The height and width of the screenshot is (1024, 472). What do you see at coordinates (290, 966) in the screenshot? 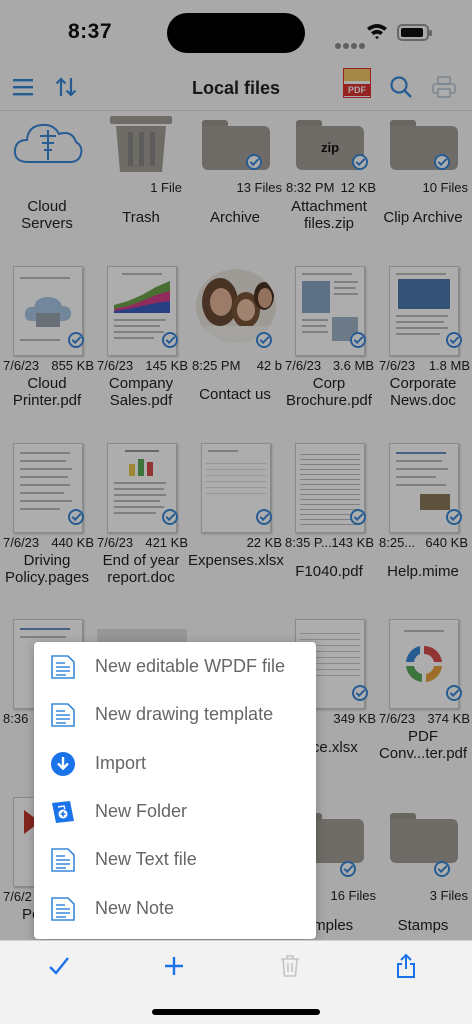
I see `trash-icon` at bounding box center [290, 966].